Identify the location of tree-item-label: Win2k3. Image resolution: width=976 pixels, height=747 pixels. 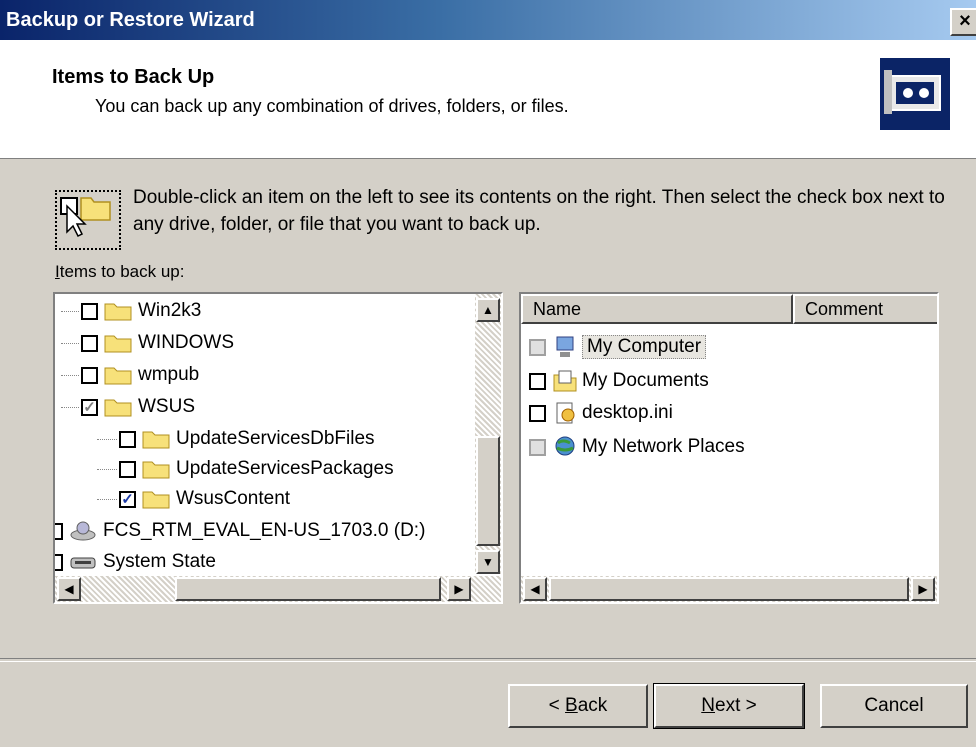
(170, 310).